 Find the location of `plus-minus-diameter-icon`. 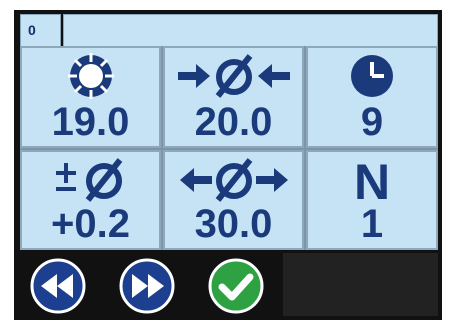

plus-minus-diameter-icon is located at coordinates (90, 180).